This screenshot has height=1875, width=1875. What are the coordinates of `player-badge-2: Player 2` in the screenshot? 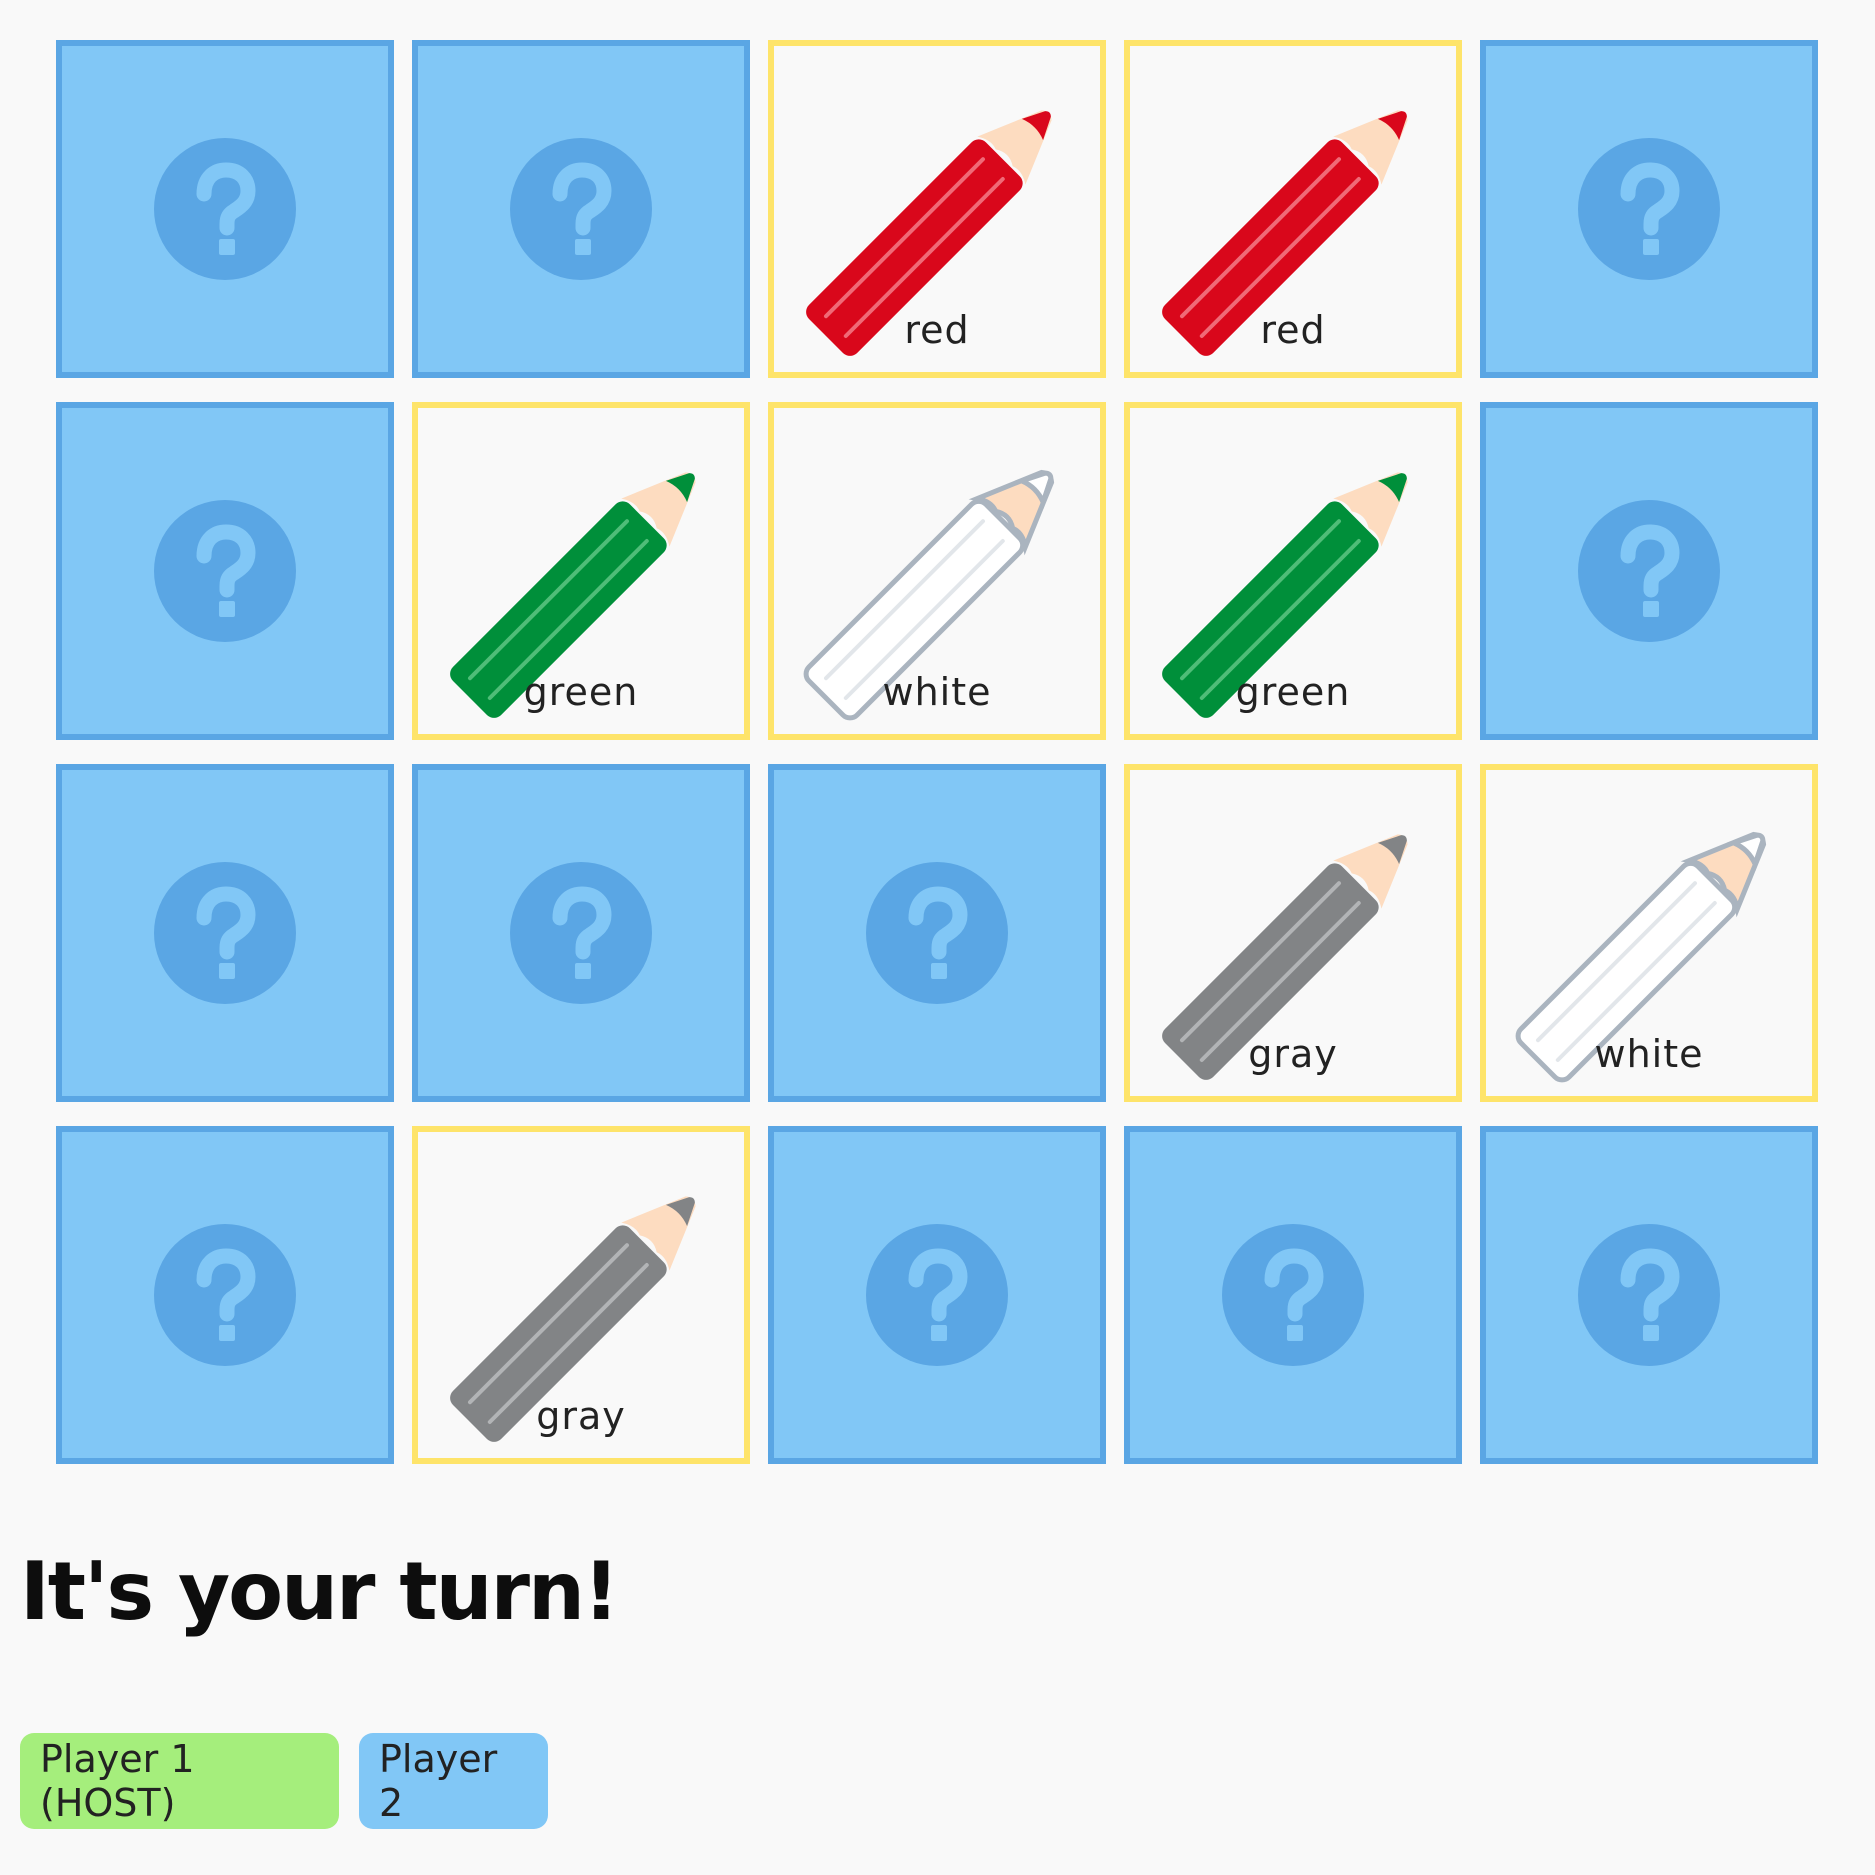 It's located at (453, 1781).